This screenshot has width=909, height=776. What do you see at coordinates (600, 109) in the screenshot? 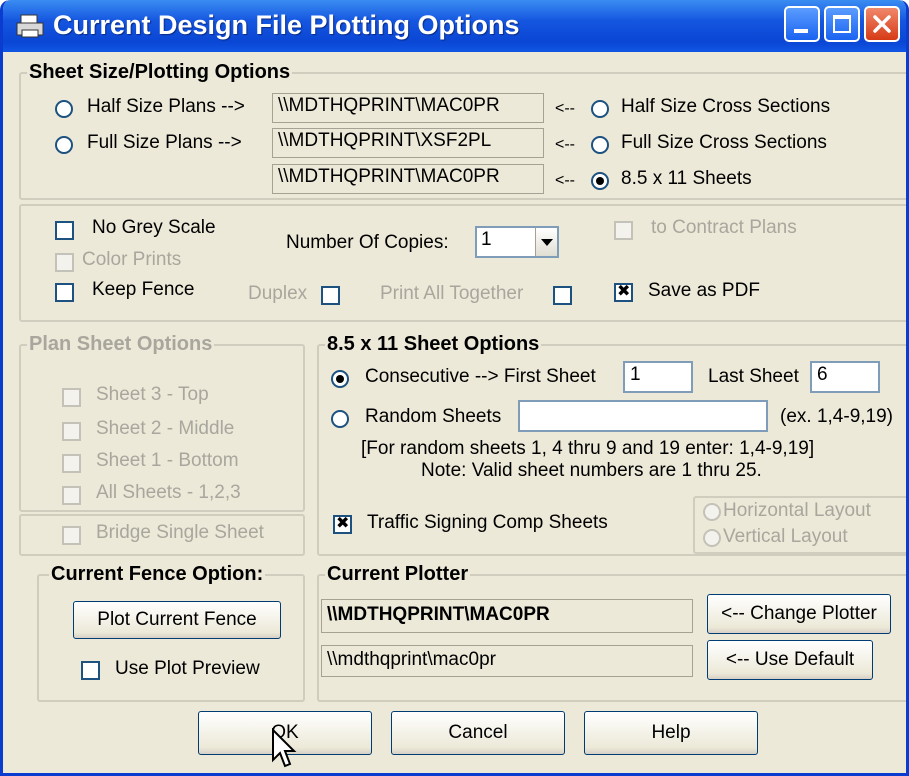
I see `half-size-cross-radio` at bounding box center [600, 109].